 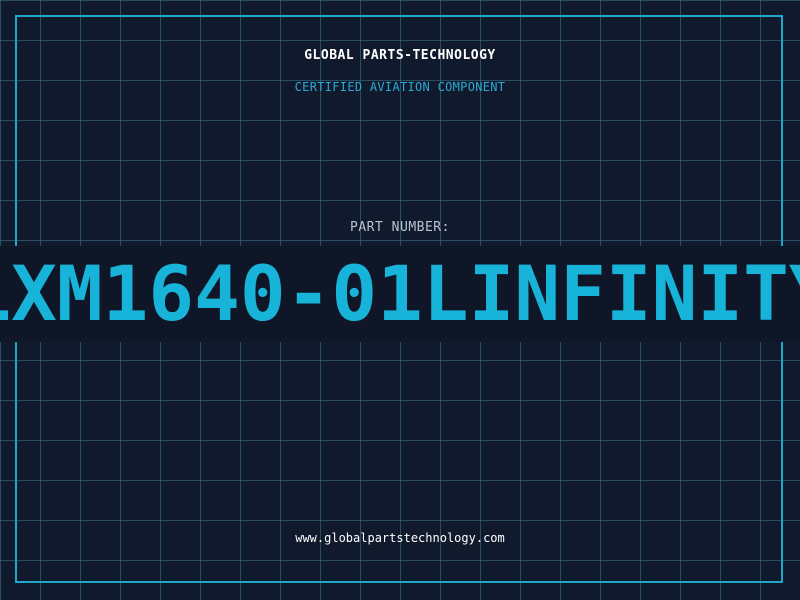 I want to click on part-number-label: PART NUMBER:, so click(x=400, y=227).